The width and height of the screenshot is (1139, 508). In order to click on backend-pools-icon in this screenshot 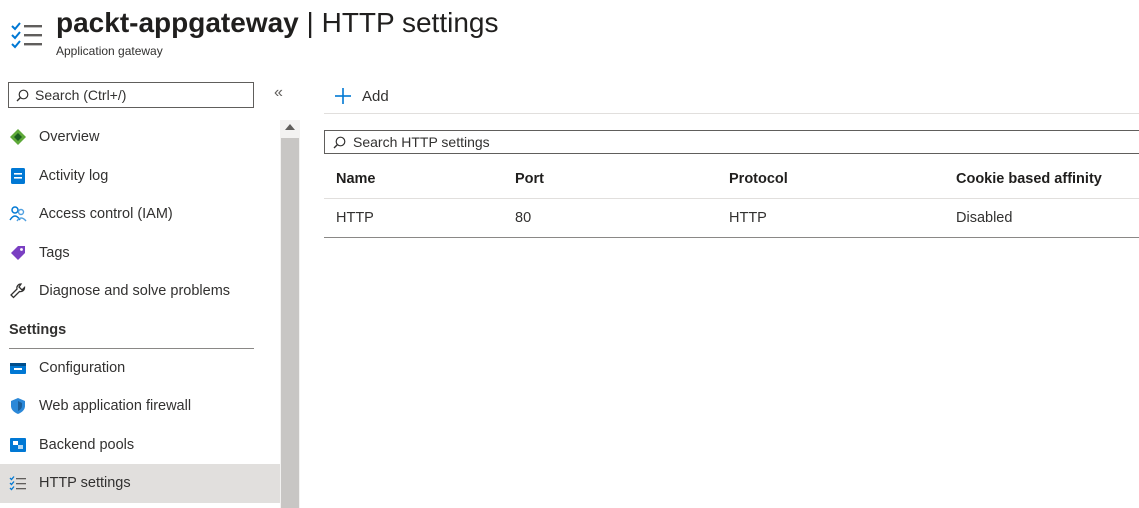, I will do `click(18, 445)`.